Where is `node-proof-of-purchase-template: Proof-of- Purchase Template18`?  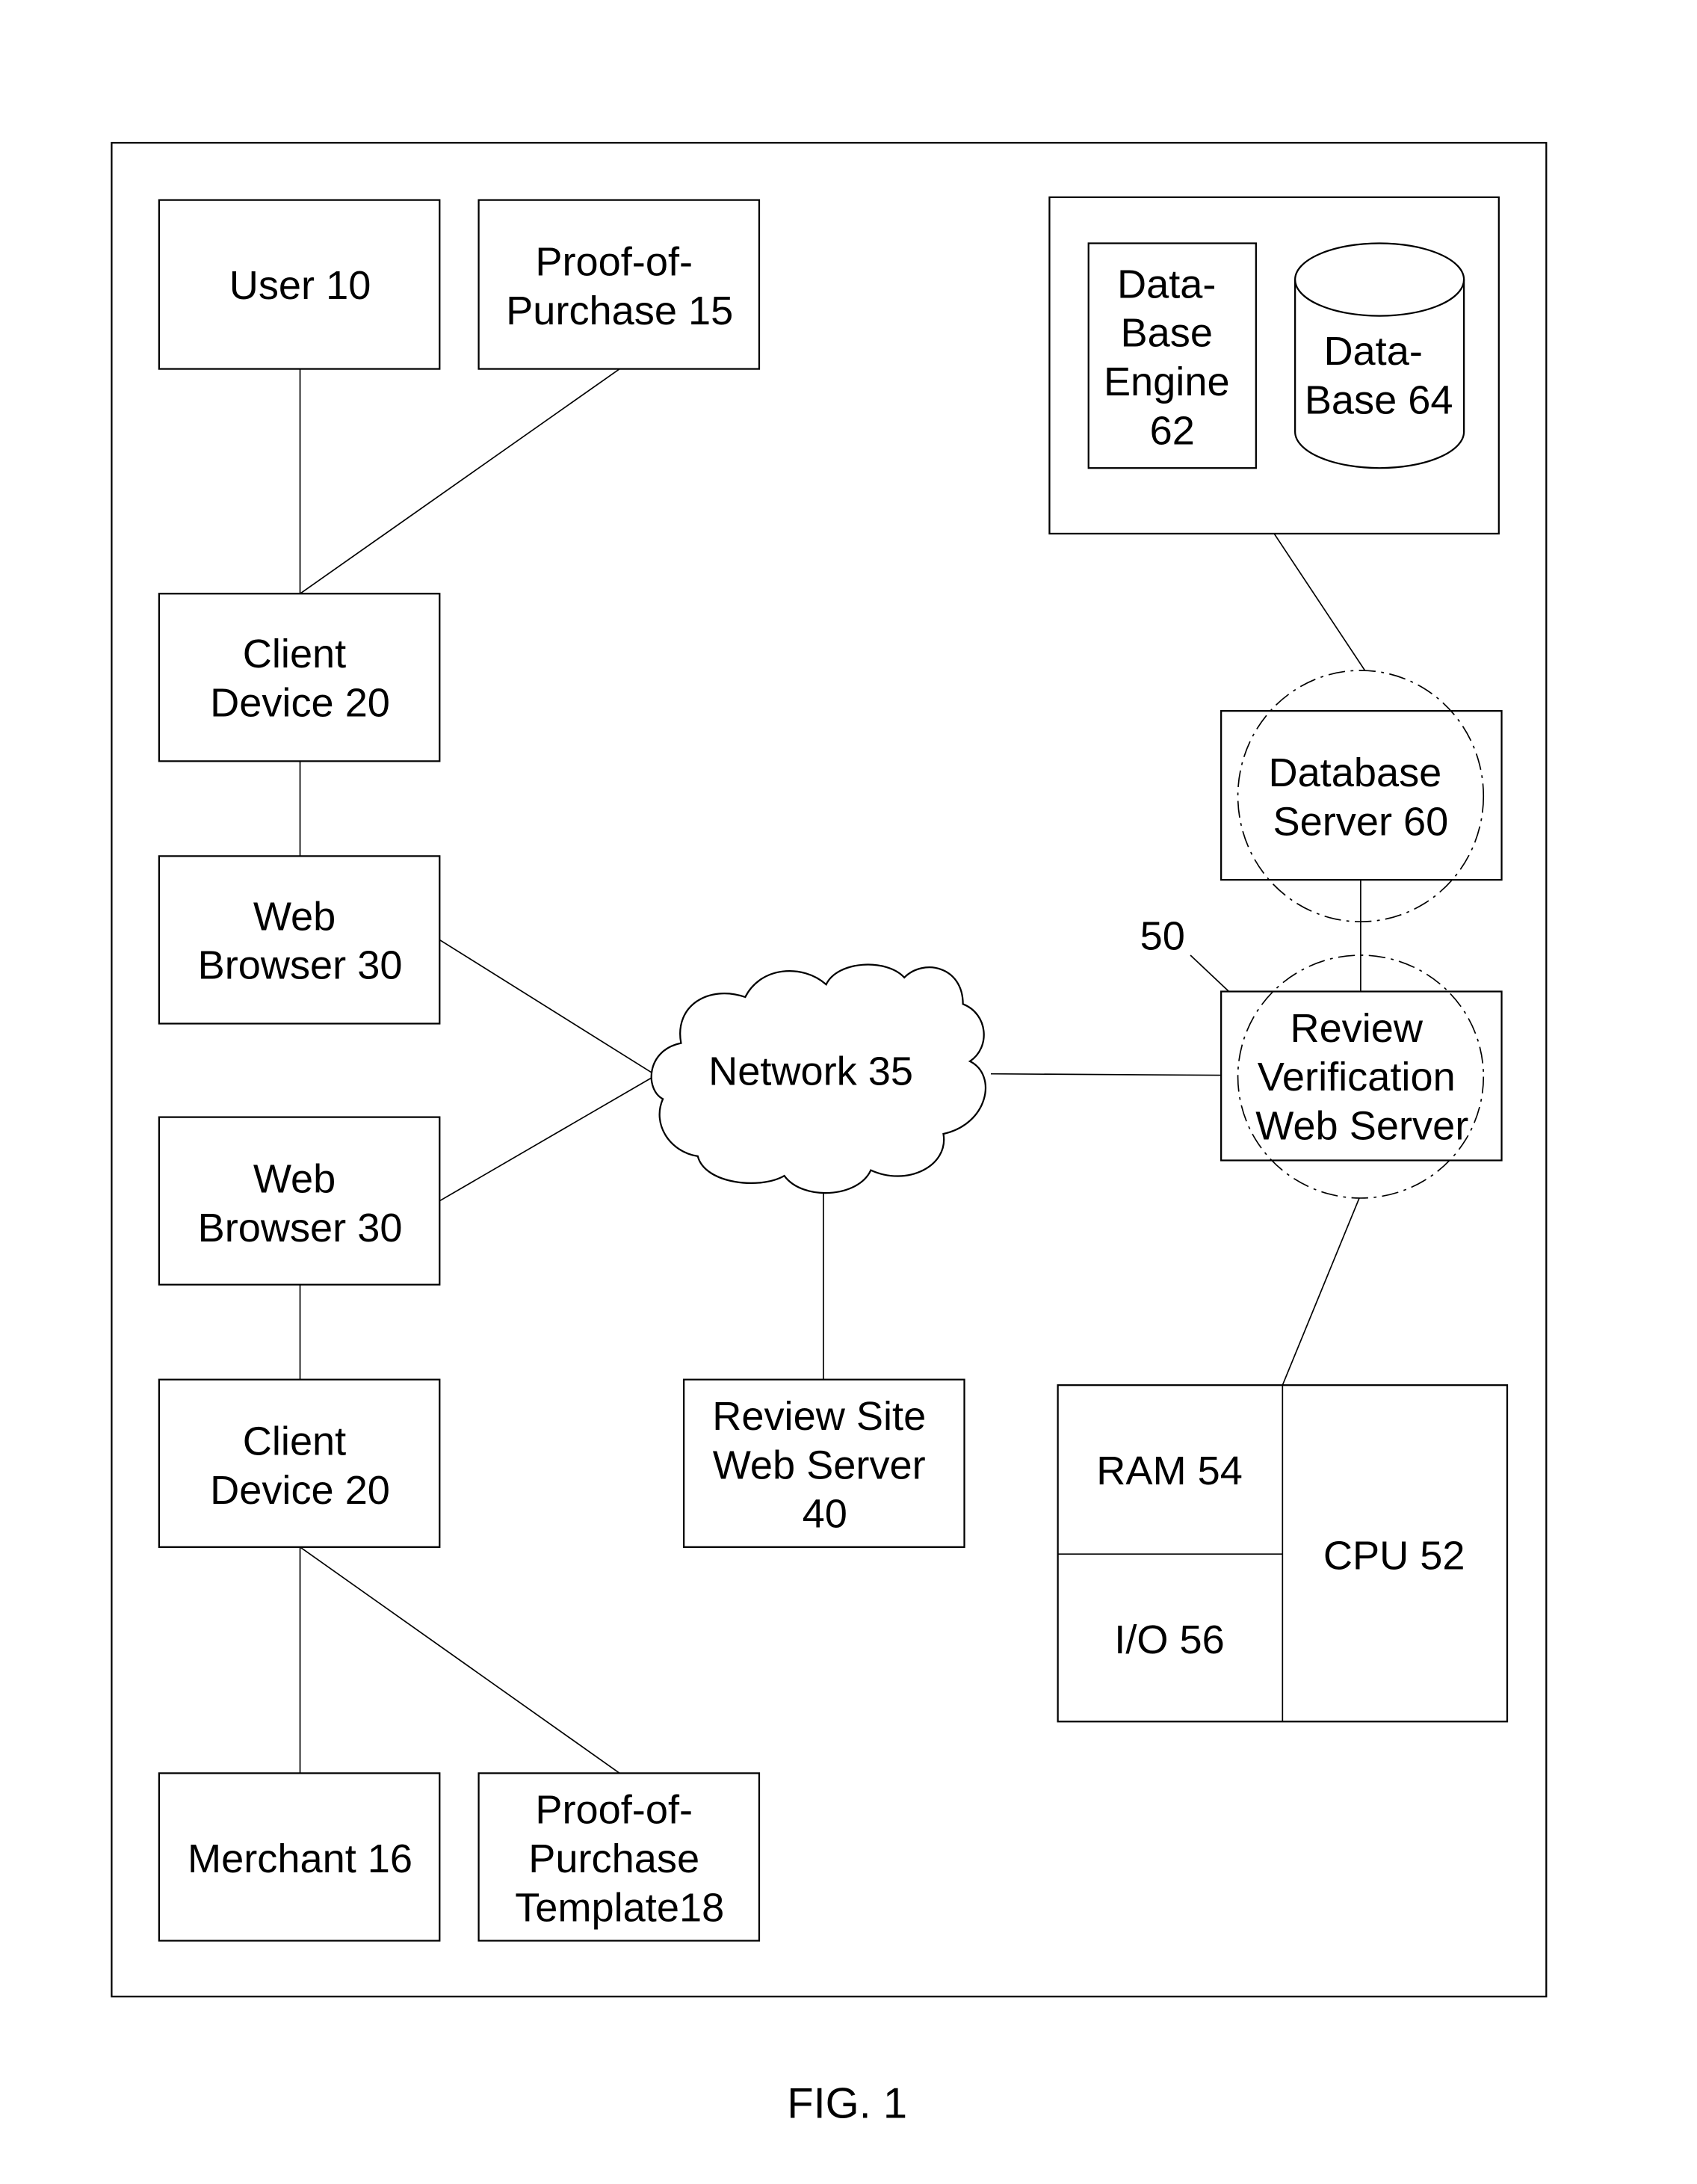 node-proof-of-purchase-template: Proof-of- Purchase Template18 is located at coordinates (619, 1857).